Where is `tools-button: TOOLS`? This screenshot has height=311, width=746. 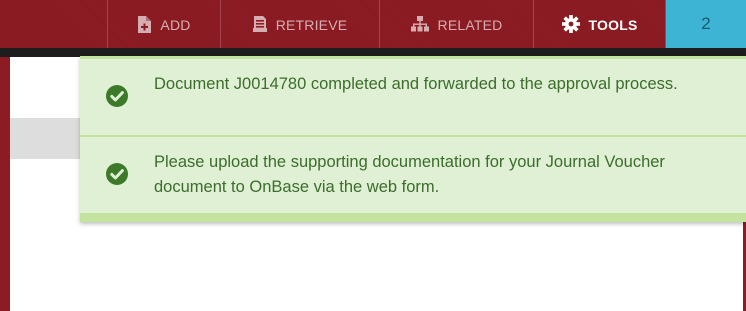
tools-button: TOOLS is located at coordinates (599, 24).